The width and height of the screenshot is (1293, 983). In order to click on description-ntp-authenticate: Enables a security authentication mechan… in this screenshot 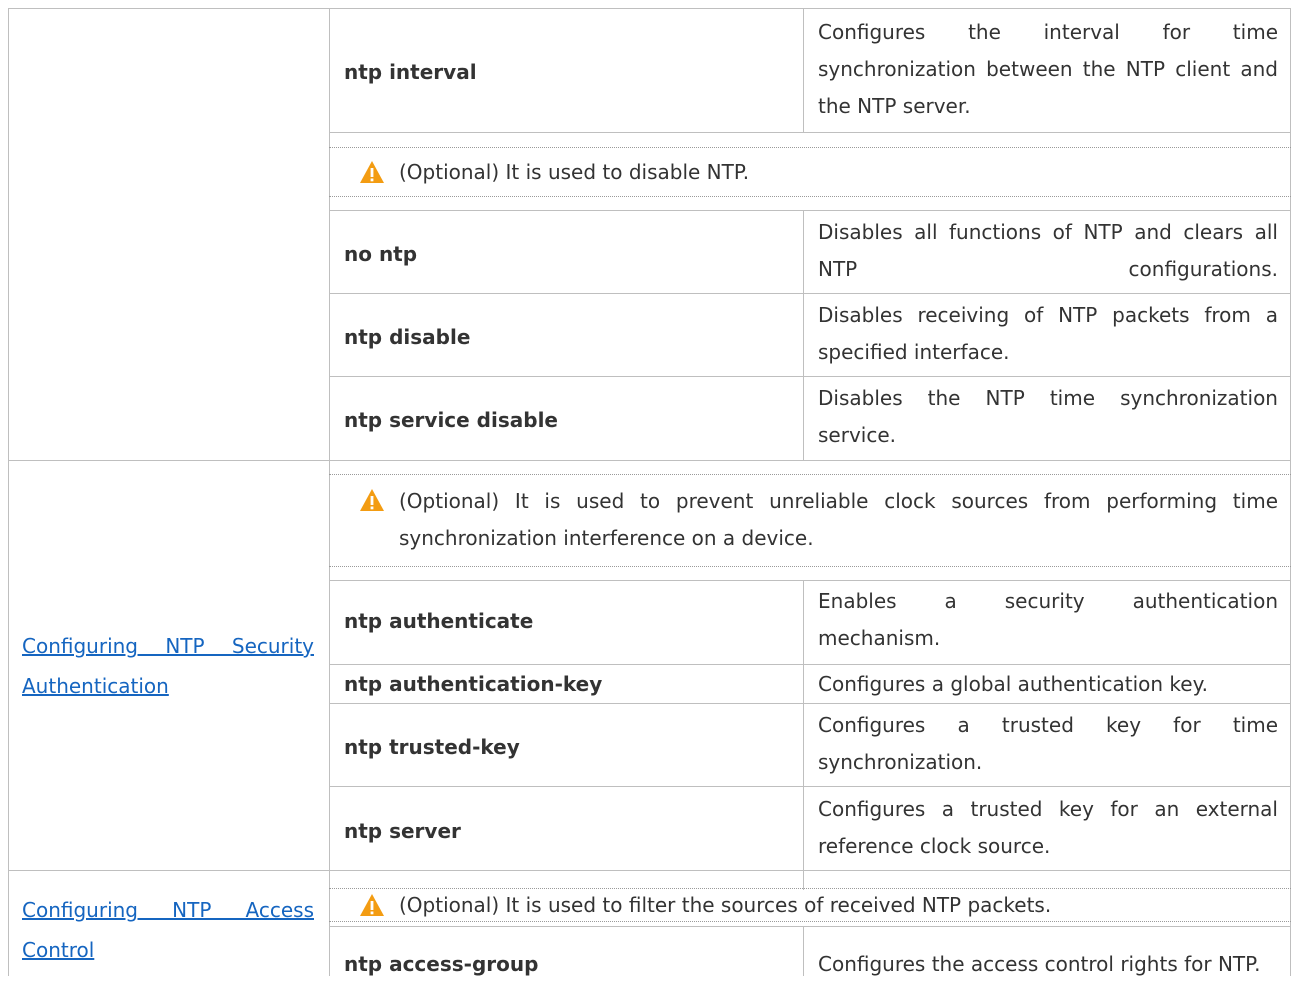, I will do `click(1048, 619)`.